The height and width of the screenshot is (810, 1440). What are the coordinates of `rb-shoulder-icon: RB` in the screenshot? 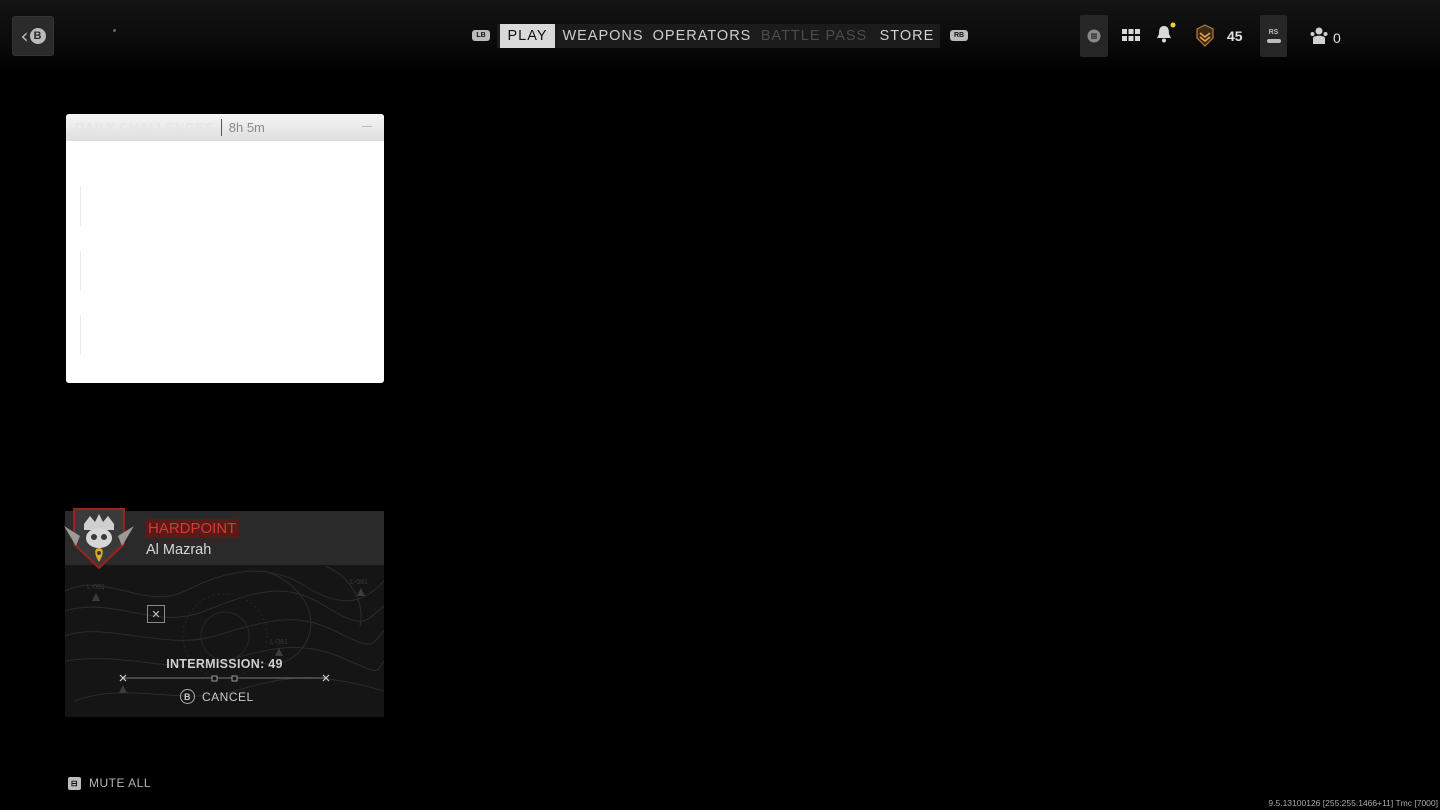 It's located at (959, 35).